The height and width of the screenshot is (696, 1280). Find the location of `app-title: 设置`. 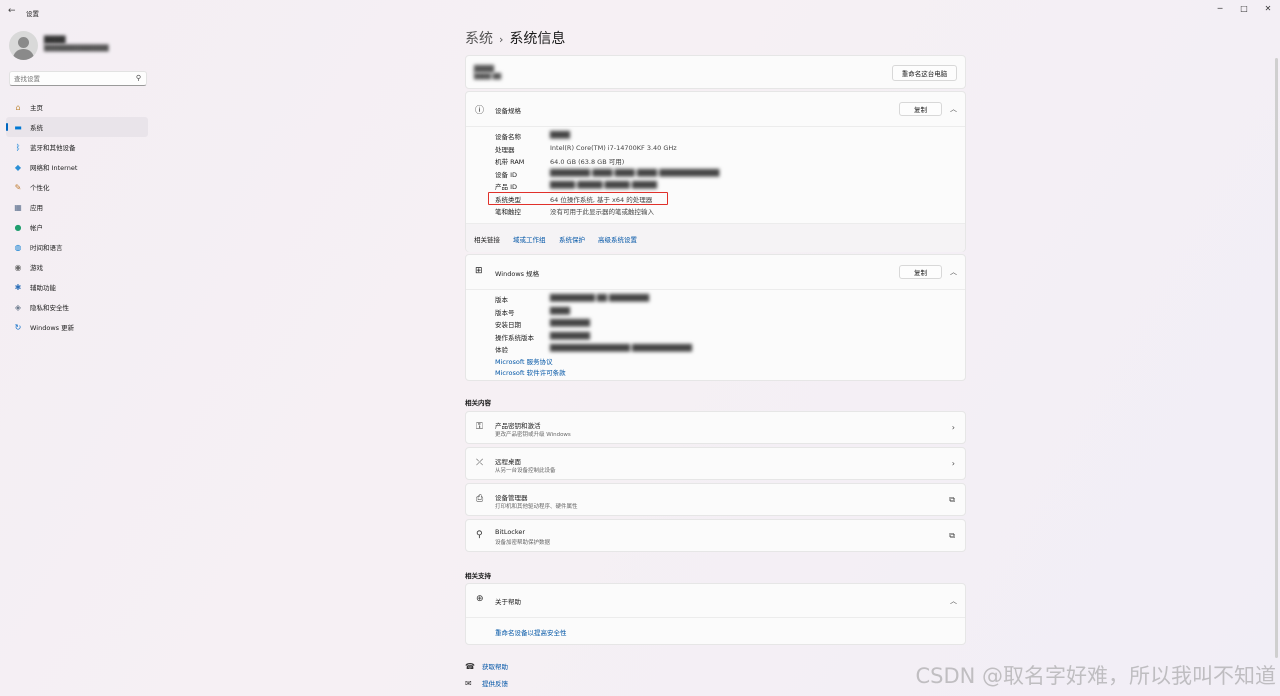

app-title: 设置 is located at coordinates (32, 14).